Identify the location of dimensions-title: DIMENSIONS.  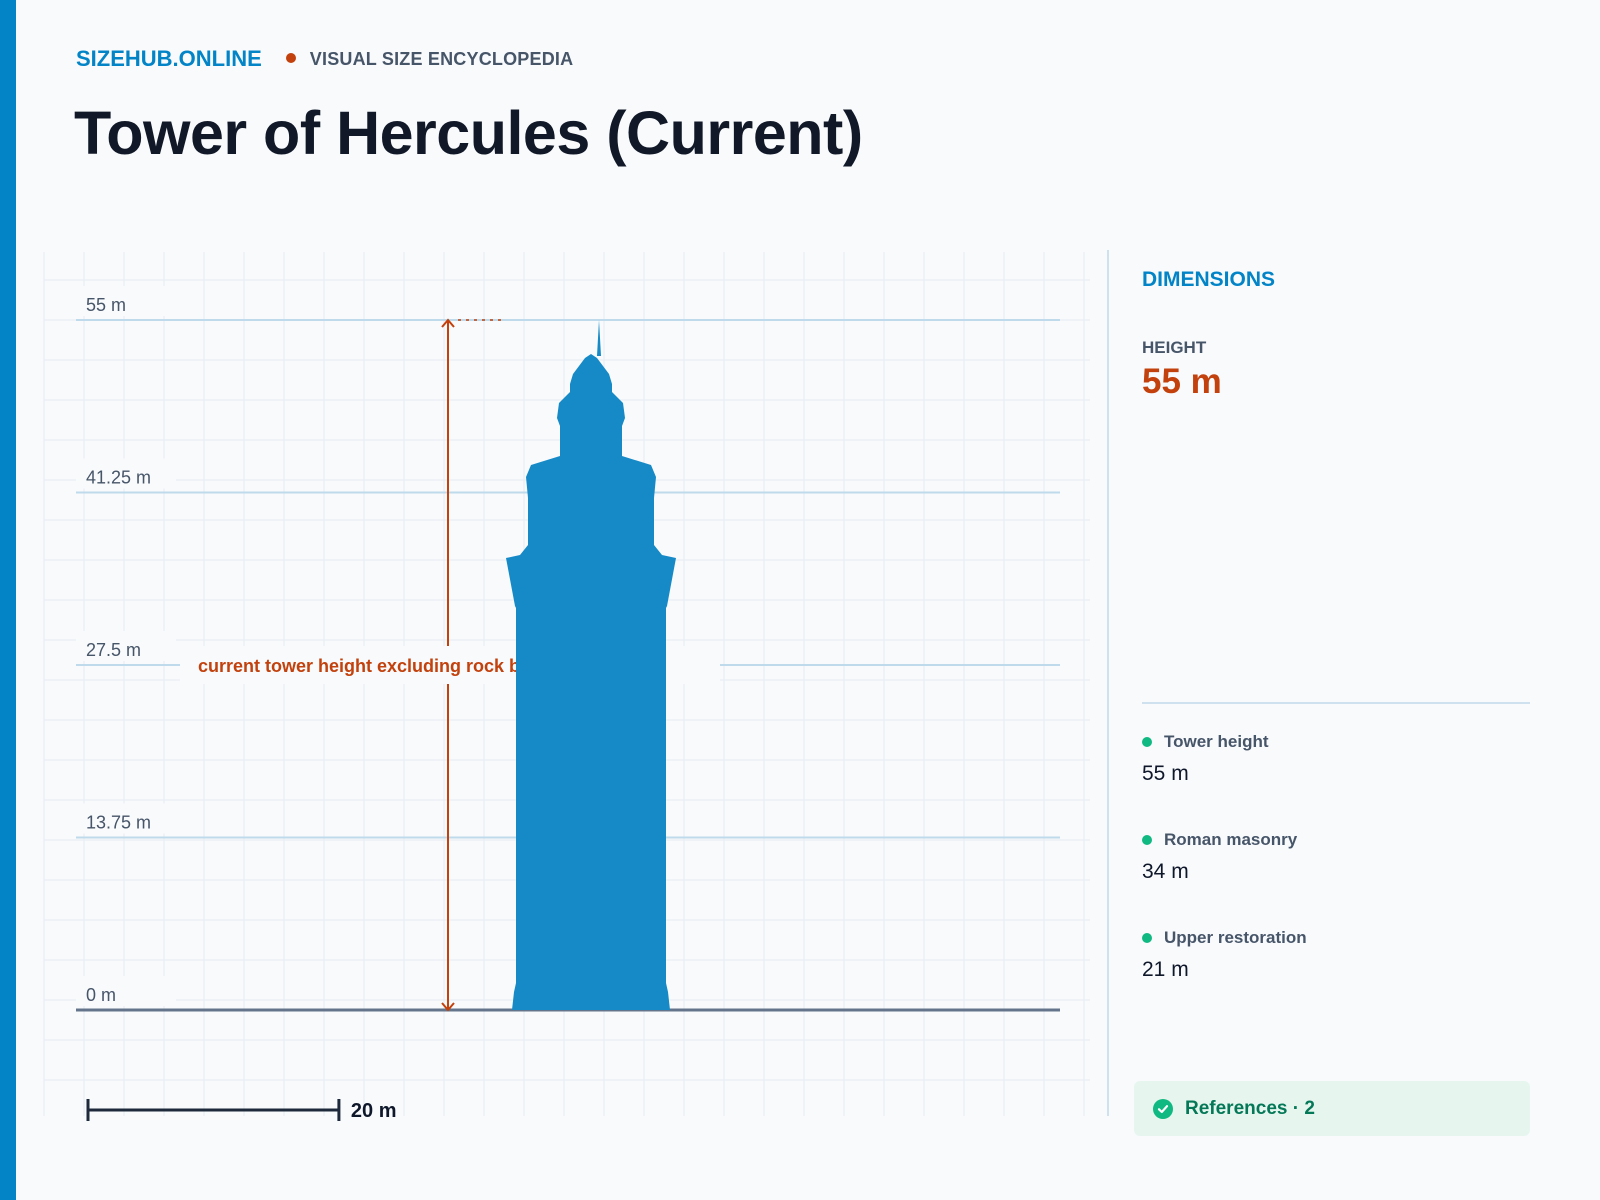
(1209, 279).